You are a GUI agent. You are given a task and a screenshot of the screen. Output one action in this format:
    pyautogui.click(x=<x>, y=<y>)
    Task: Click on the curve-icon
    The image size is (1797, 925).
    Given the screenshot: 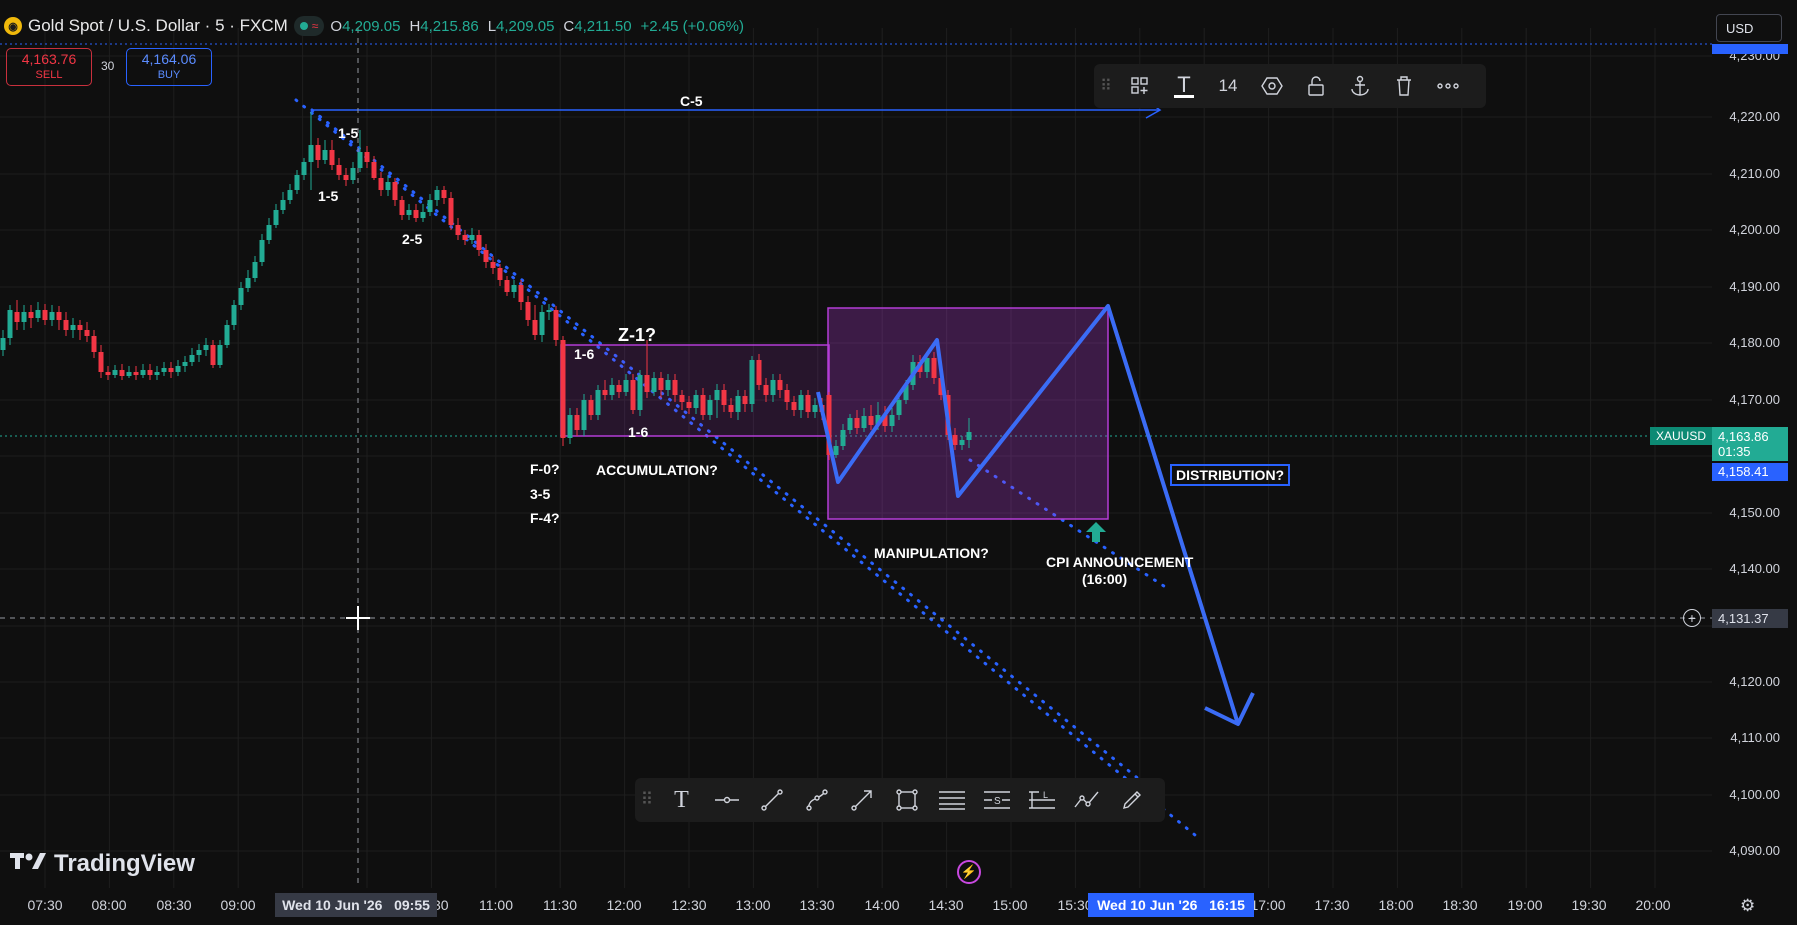 What is the action you would take?
    pyautogui.click(x=816, y=800)
    